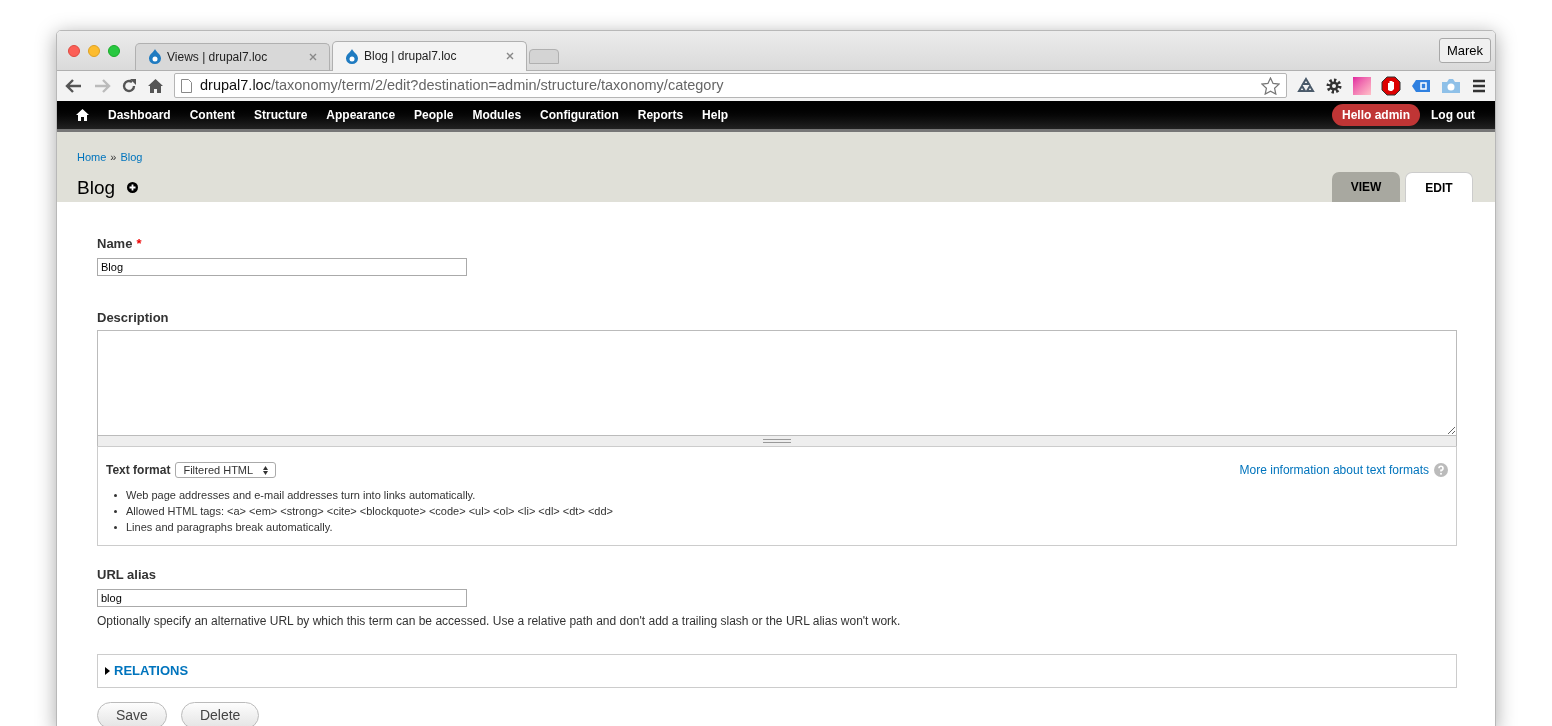 This screenshot has width=1552, height=726. I want to click on name-input: Blog, so click(282, 267).